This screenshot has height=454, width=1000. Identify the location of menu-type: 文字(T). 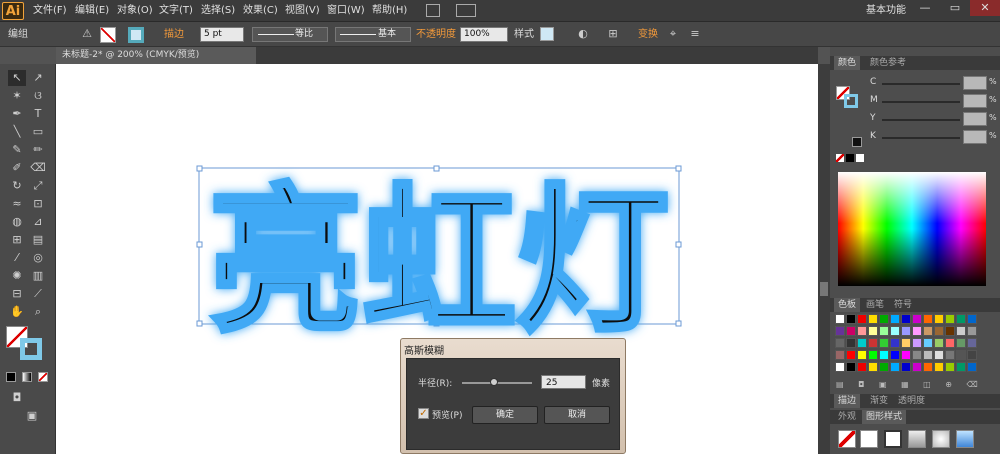
(176, 11).